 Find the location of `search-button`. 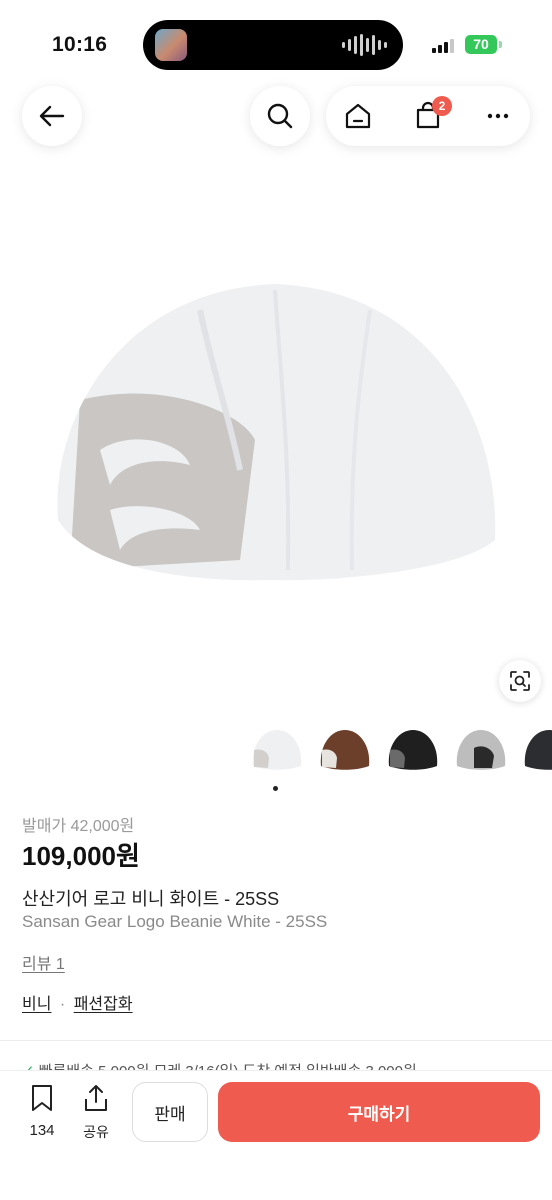

search-button is located at coordinates (280, 116).